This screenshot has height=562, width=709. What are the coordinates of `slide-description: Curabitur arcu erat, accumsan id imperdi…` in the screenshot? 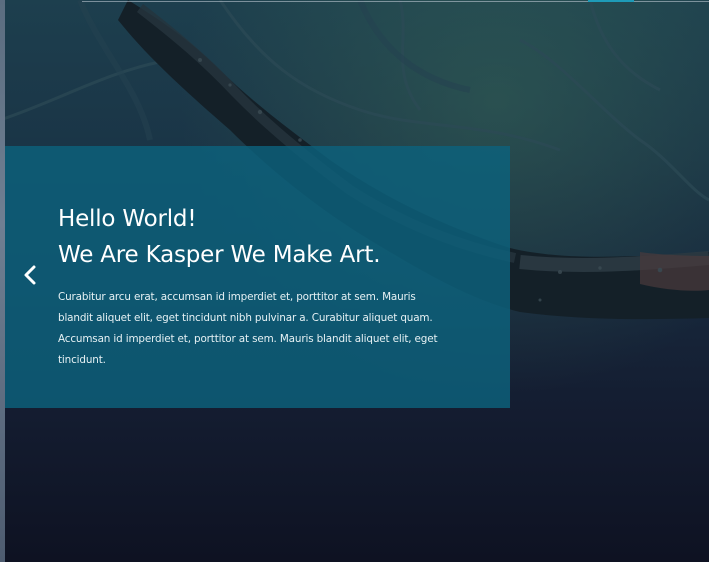 It's located at (248, 328).